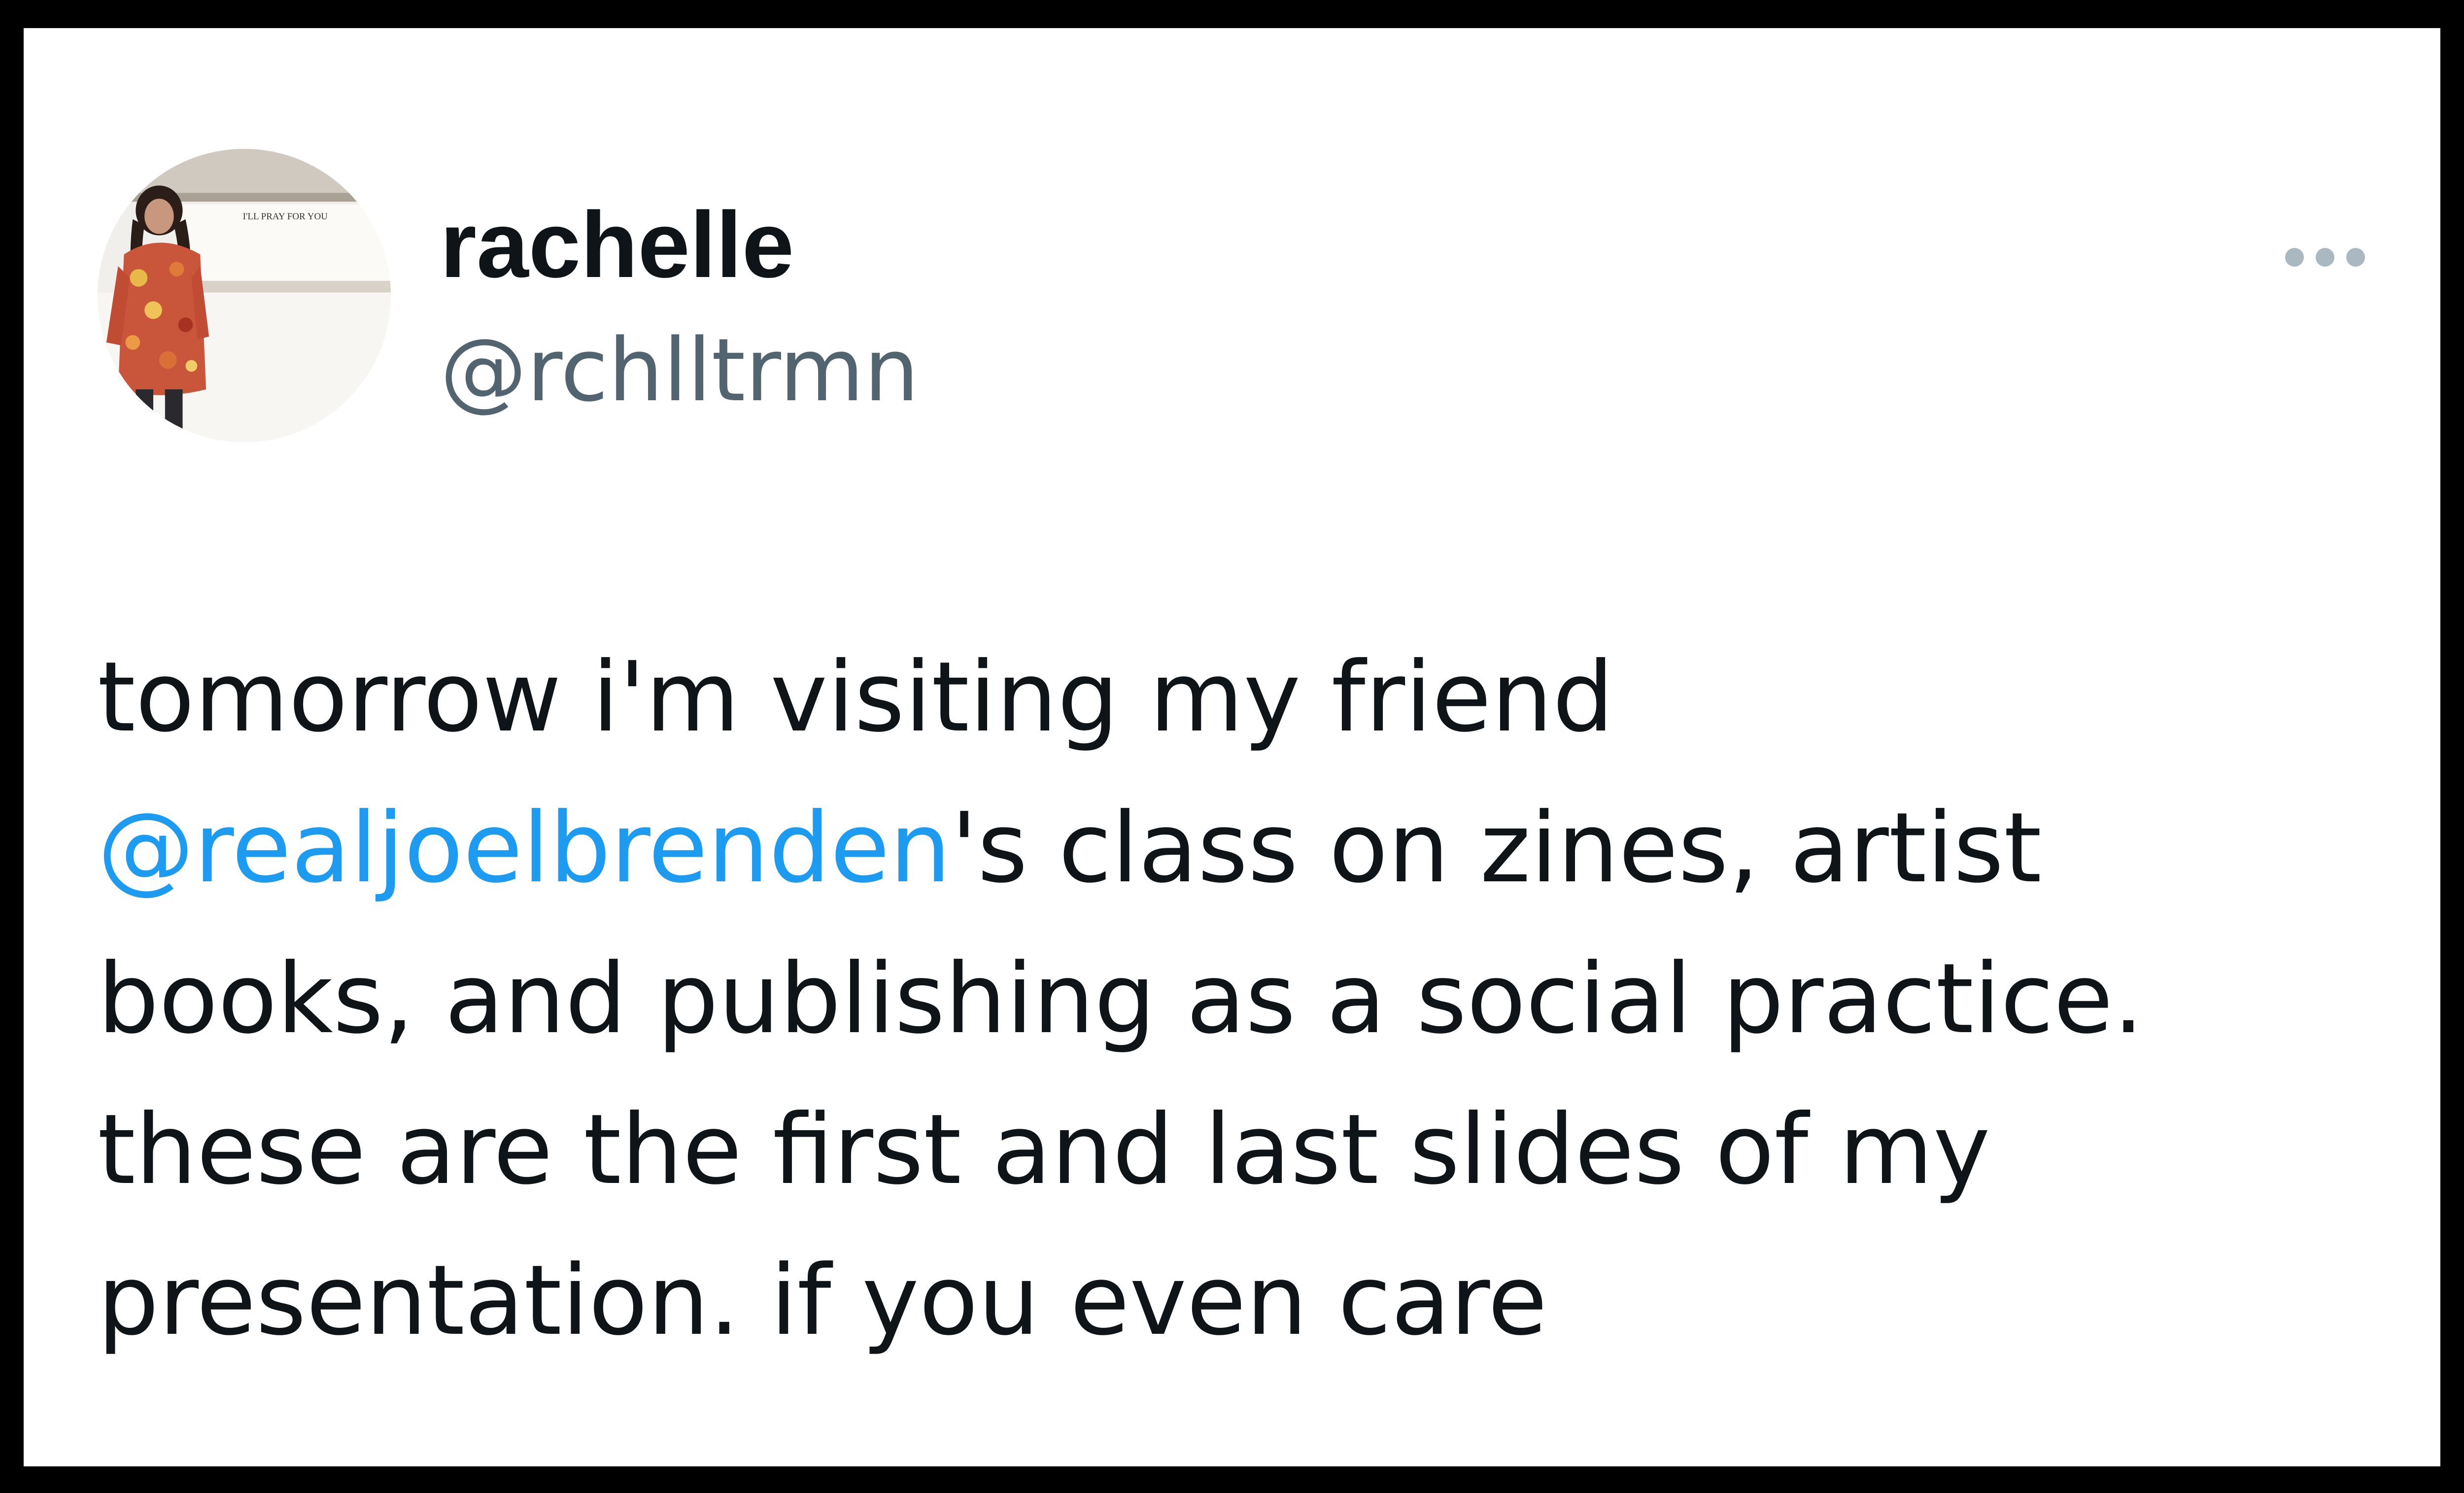 This screenshot has width=2464, height=1493. I want to click on avatar-photo: I'LL PRAY FOR YOU, so click(244, 295).